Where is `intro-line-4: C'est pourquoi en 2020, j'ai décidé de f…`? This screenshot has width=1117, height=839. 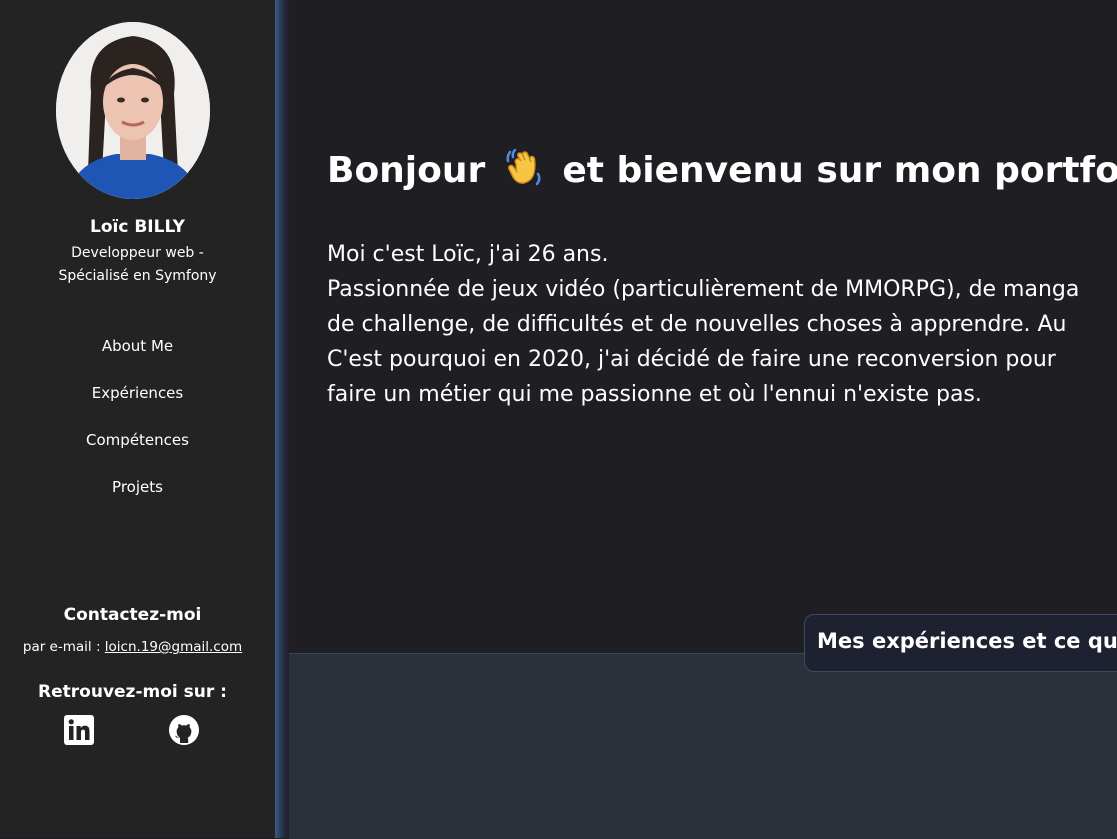
intro-line-4: C'est pourquoi en 2020, j'ai décidé de f… is located at coordinates (691, 359).